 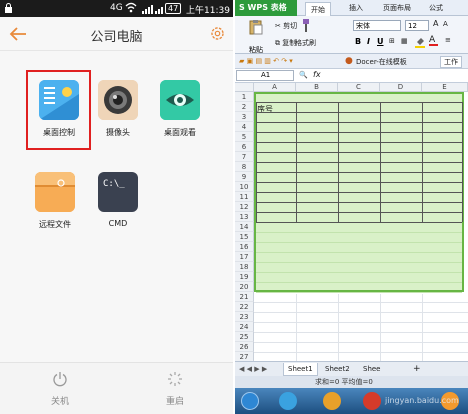 What do you see at coordinates (265, 75) in the screenshot?
I see `cell-name-box: A1` at bounding box center [265, 75].